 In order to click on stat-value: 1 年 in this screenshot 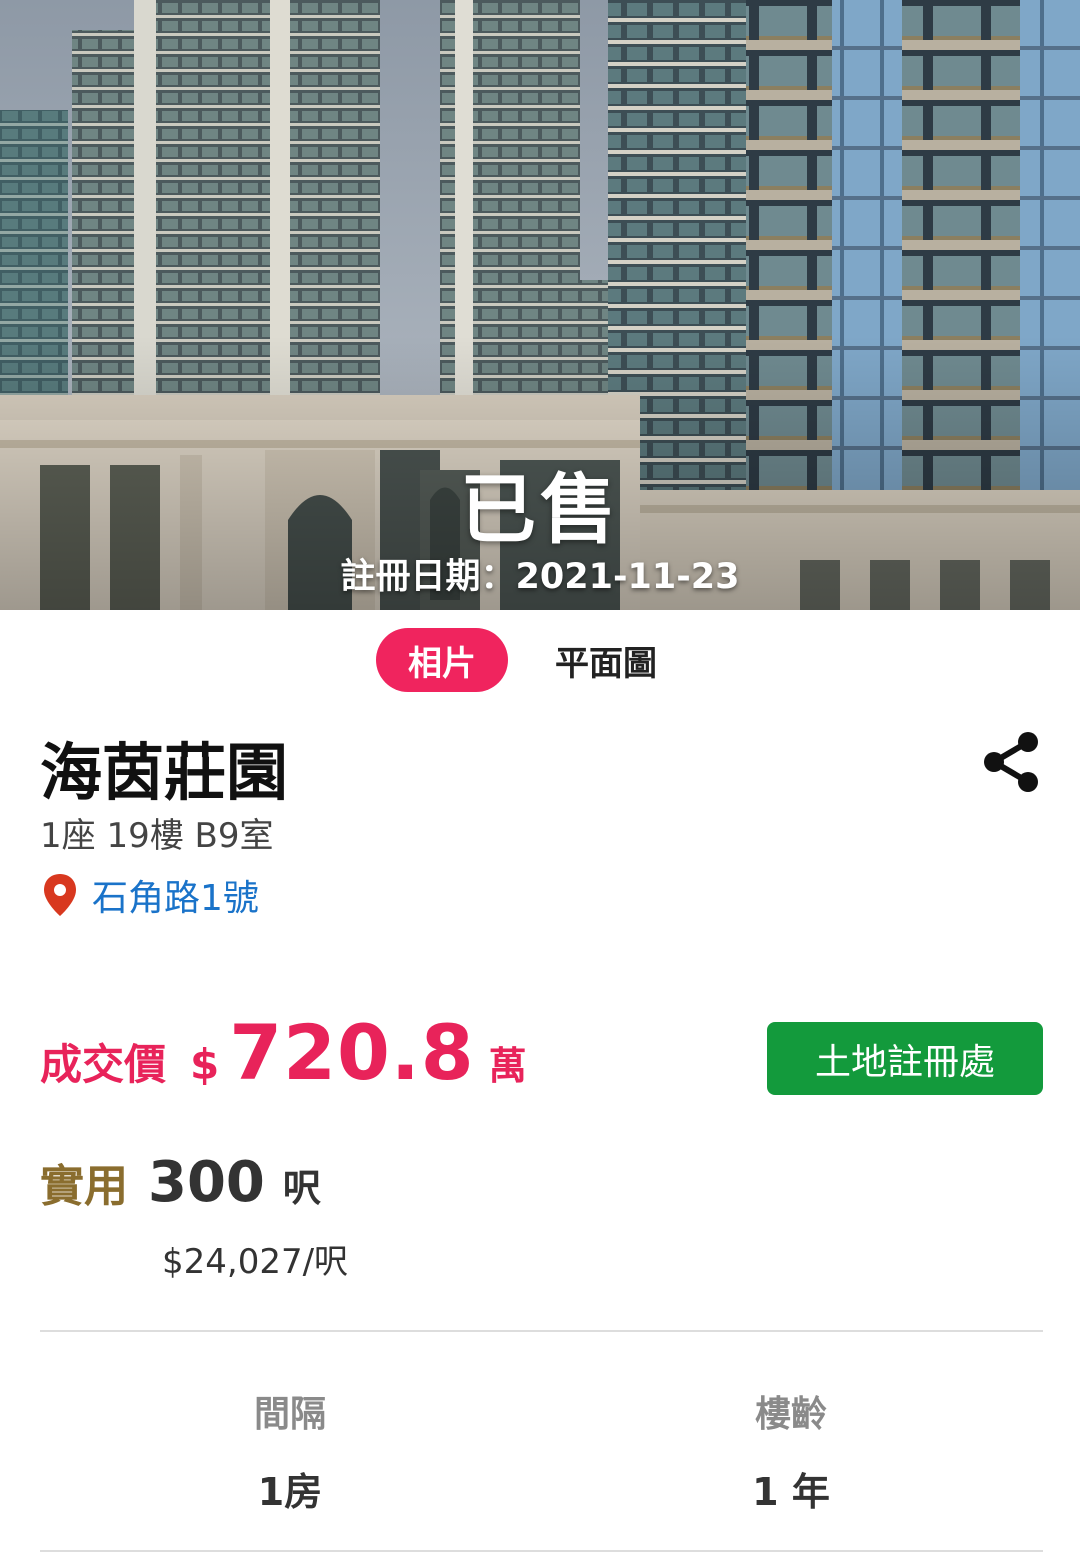, I will do `click(791, 1492)`.